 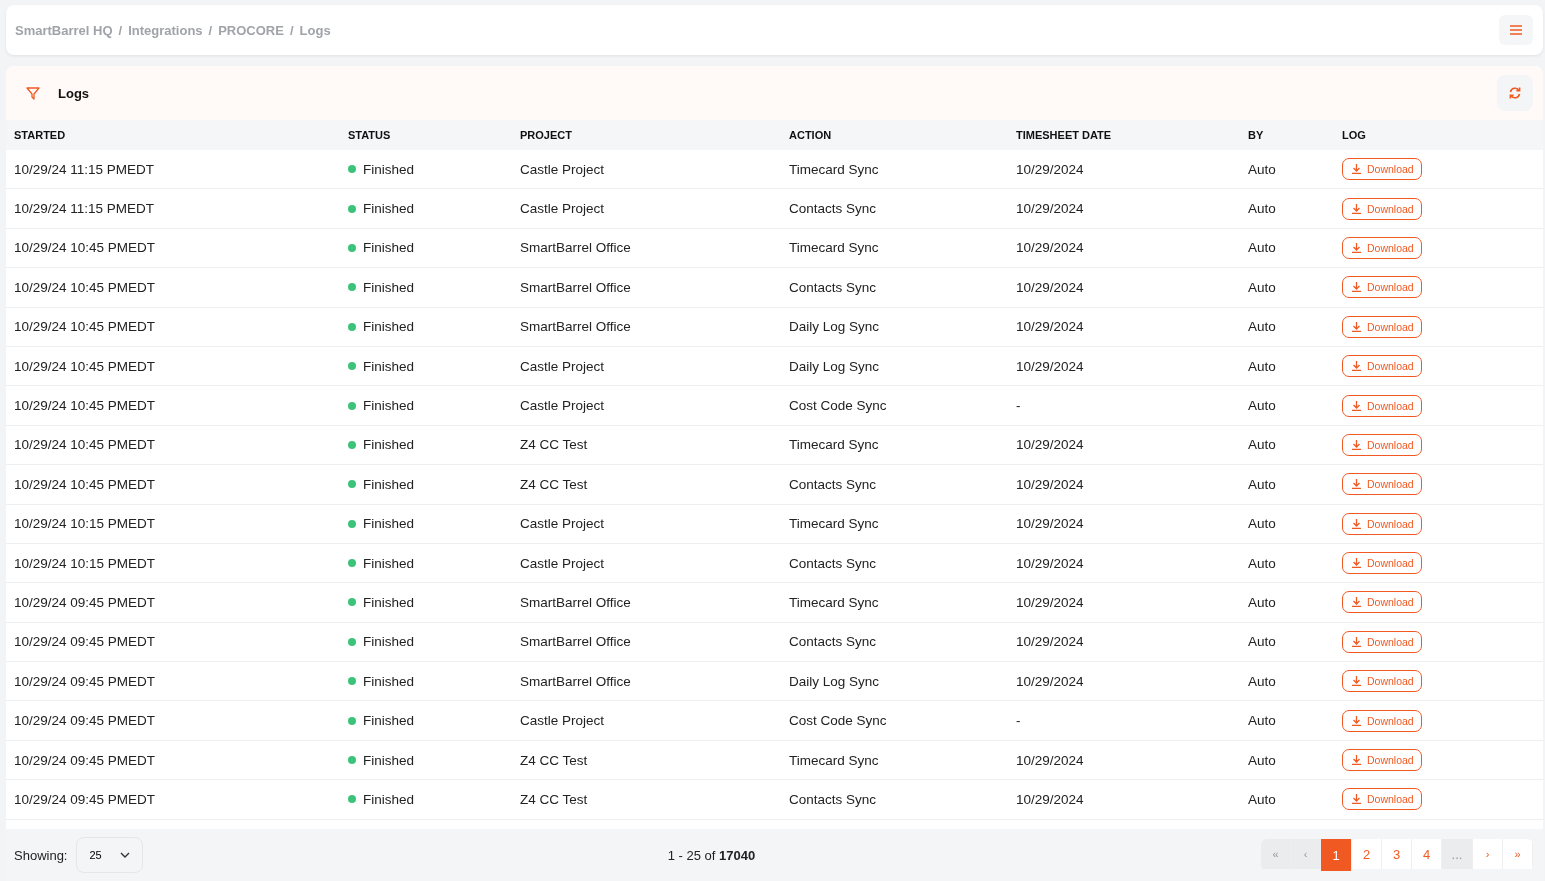 I want to click on table-cell-text: -, so click(x=1019, y=721).